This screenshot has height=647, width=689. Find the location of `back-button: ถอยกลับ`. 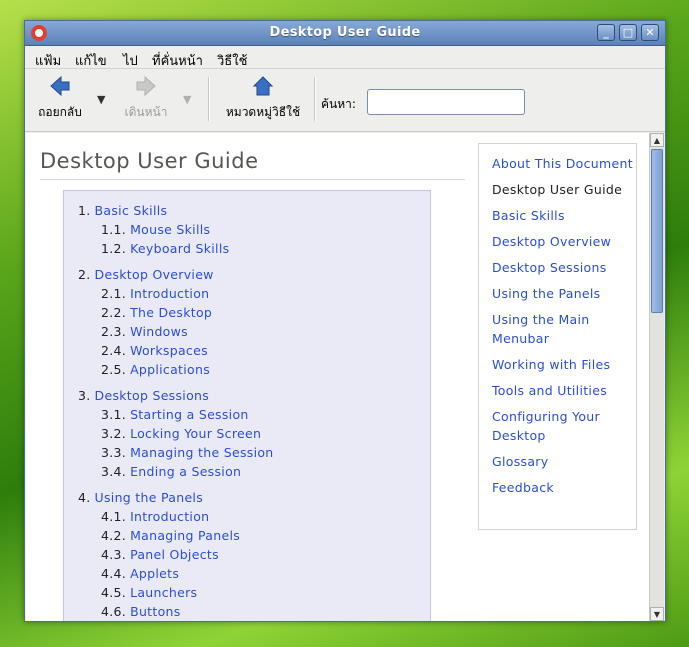

back-button: ถอยกลับ is located at coordinates (60, 98).